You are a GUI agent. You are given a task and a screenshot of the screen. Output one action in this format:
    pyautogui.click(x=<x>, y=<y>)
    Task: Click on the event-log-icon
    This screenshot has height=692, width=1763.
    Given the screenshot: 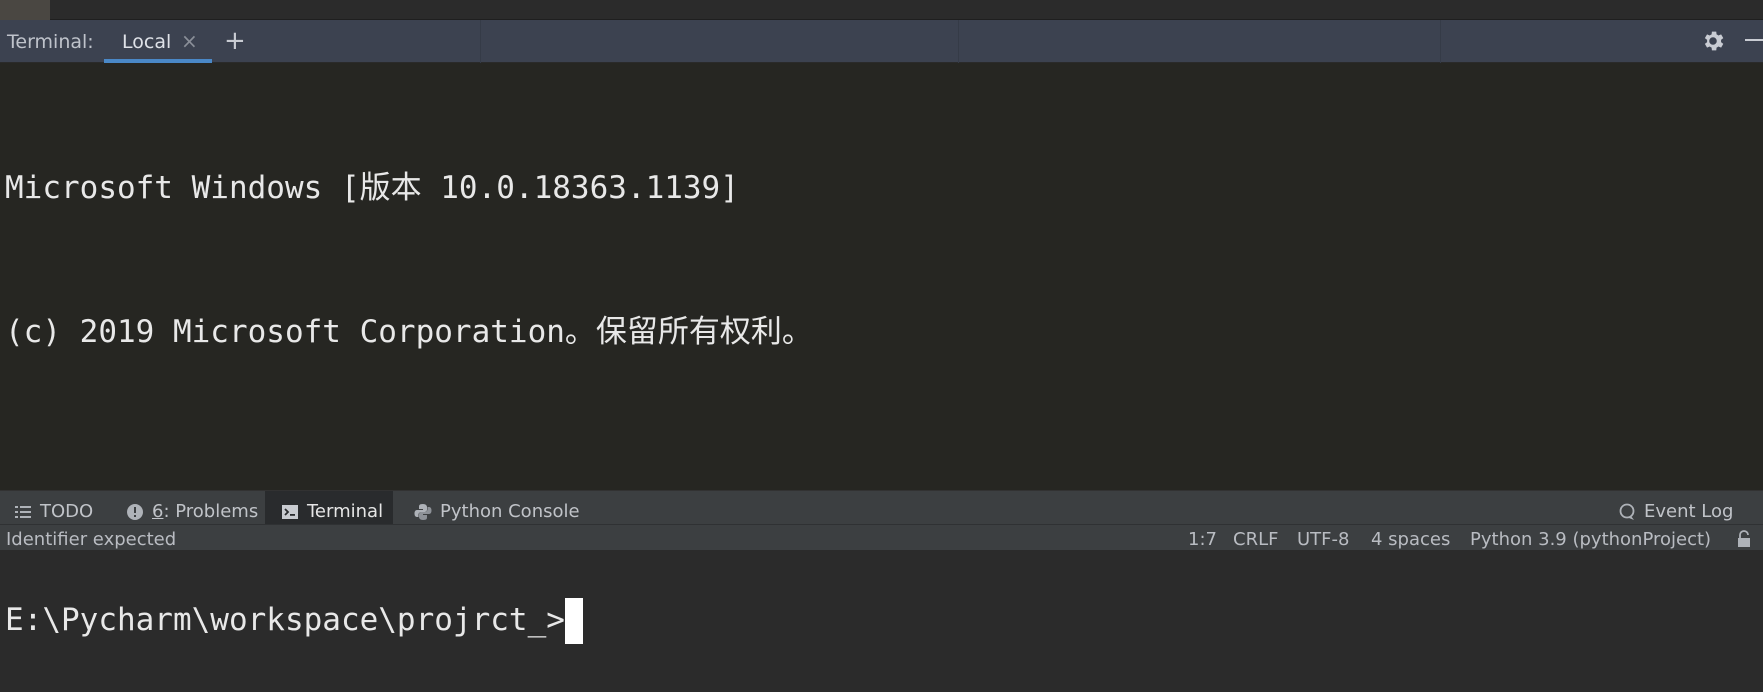 What is the action you would take?
    pyautogui.click(x=1627, y=511)
    